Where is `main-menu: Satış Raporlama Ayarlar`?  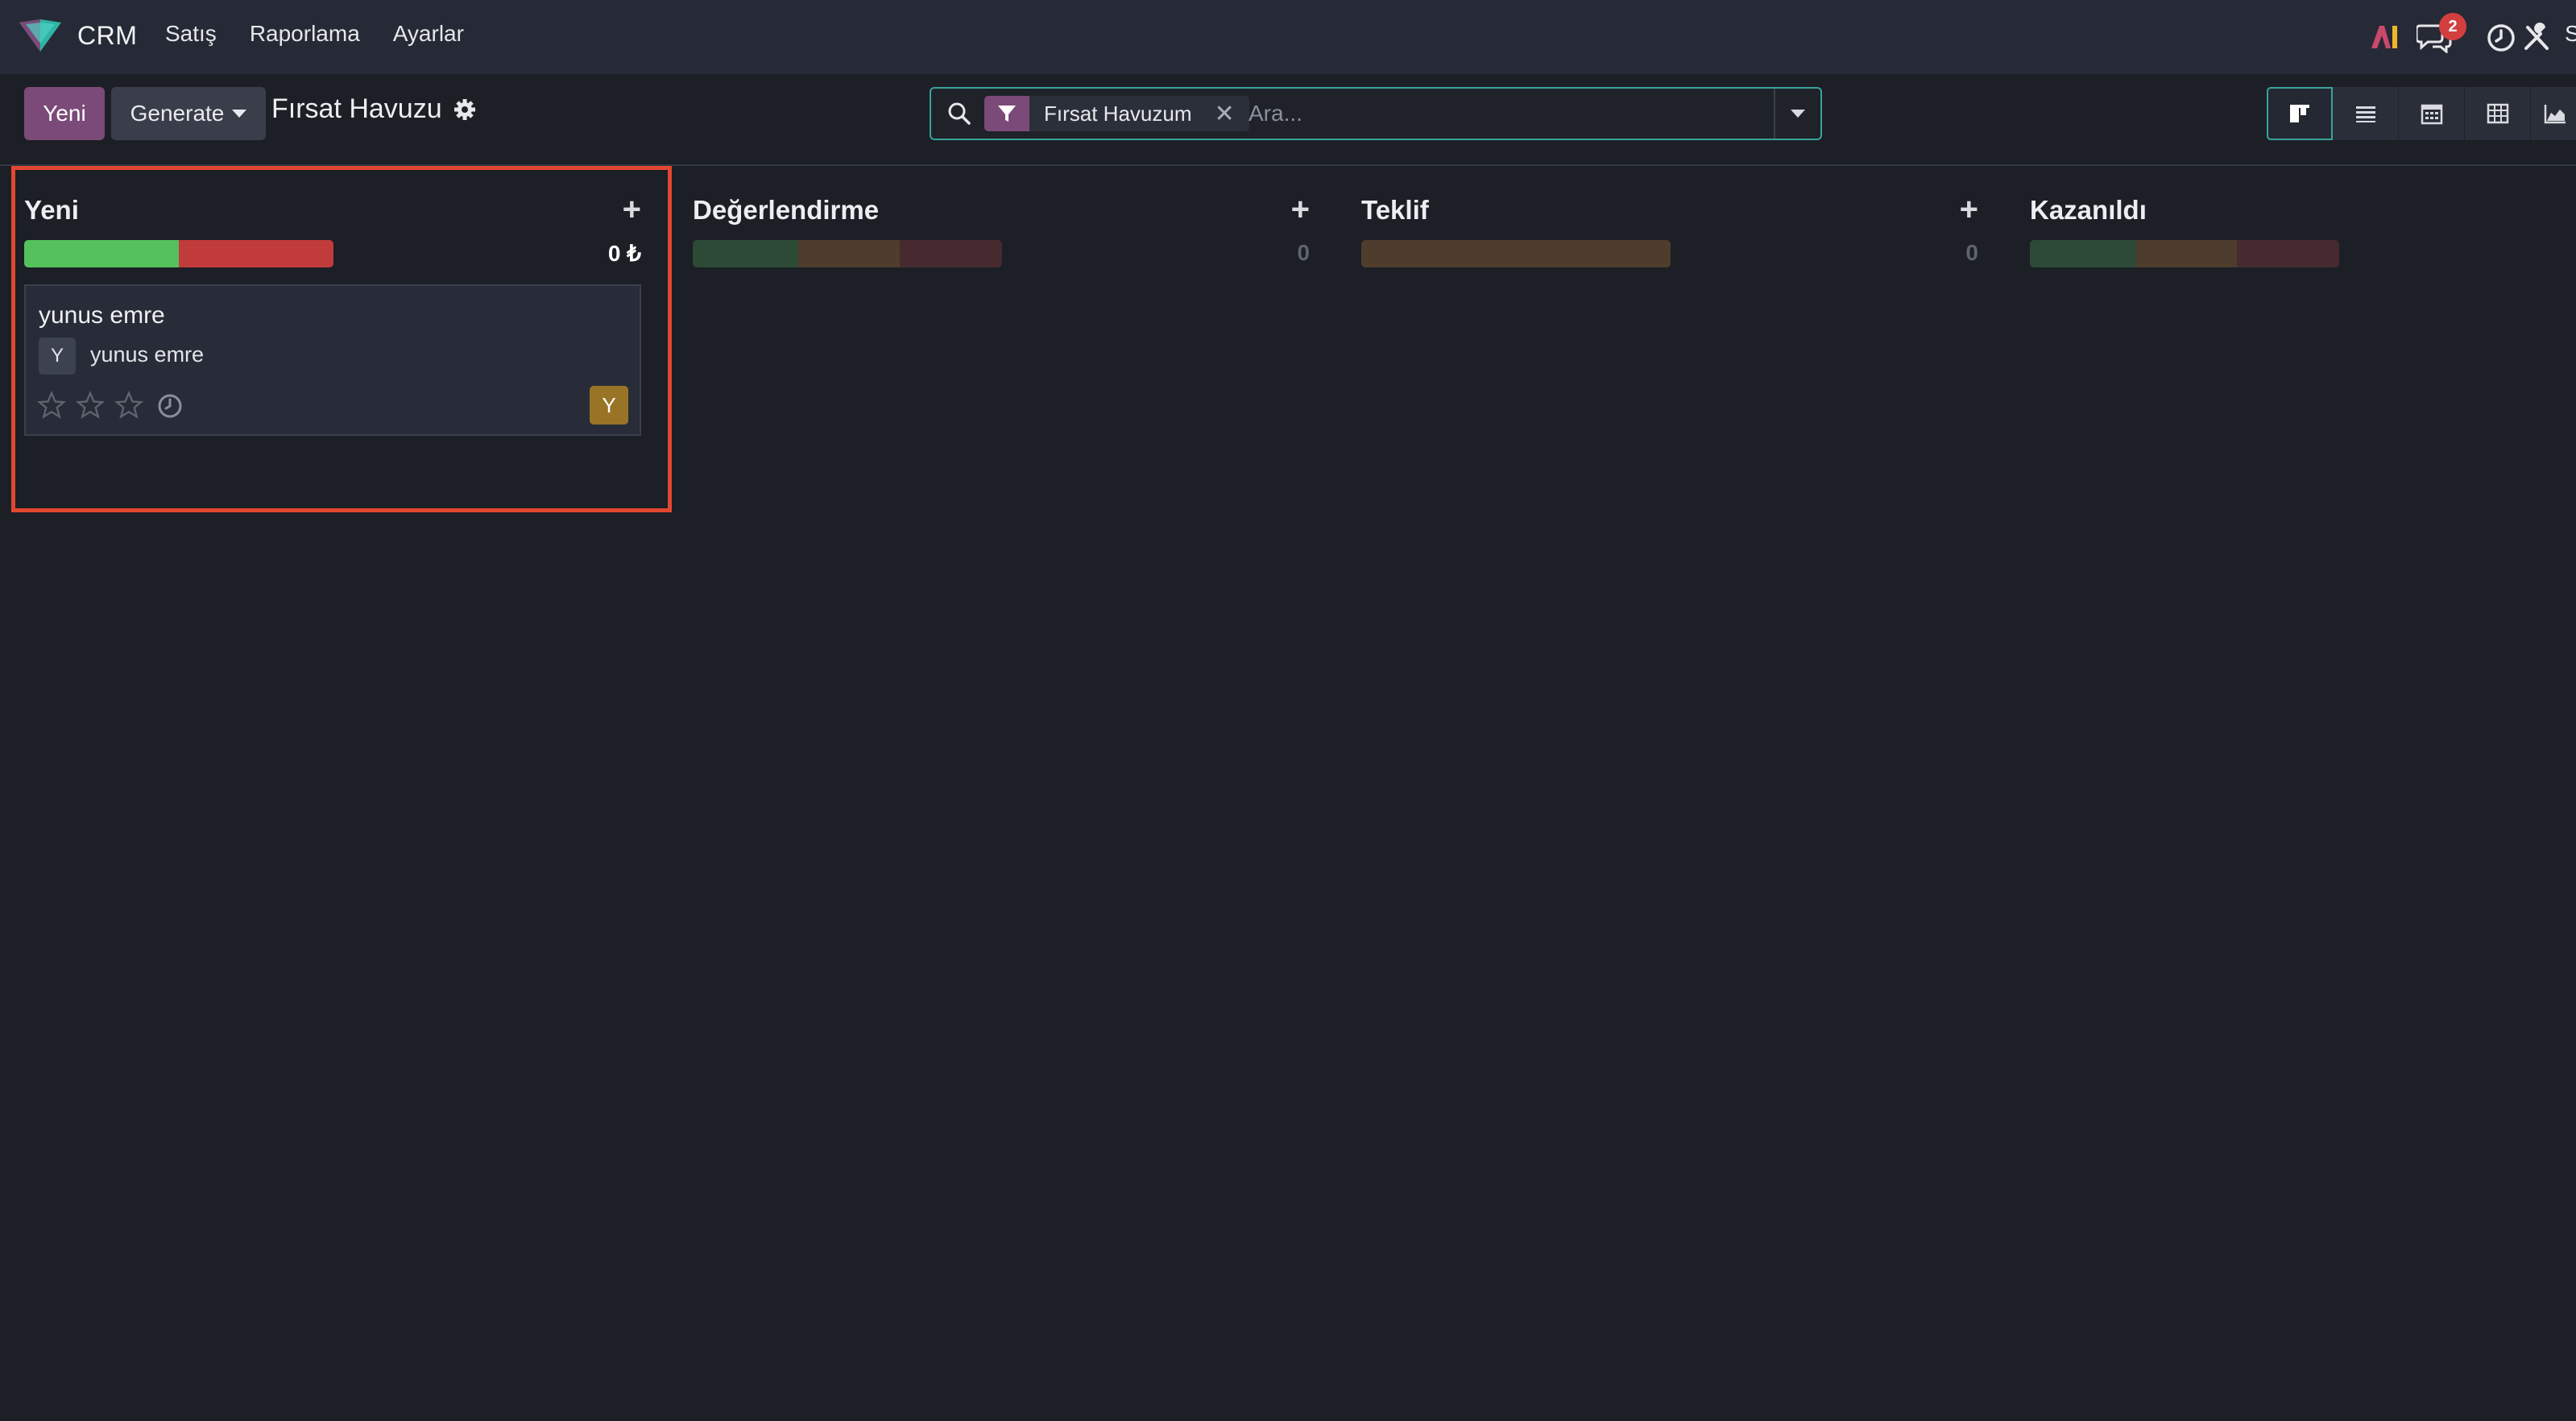
main-menu: Satış Raporlama Ayarlar is located at coordinates (331, 34).